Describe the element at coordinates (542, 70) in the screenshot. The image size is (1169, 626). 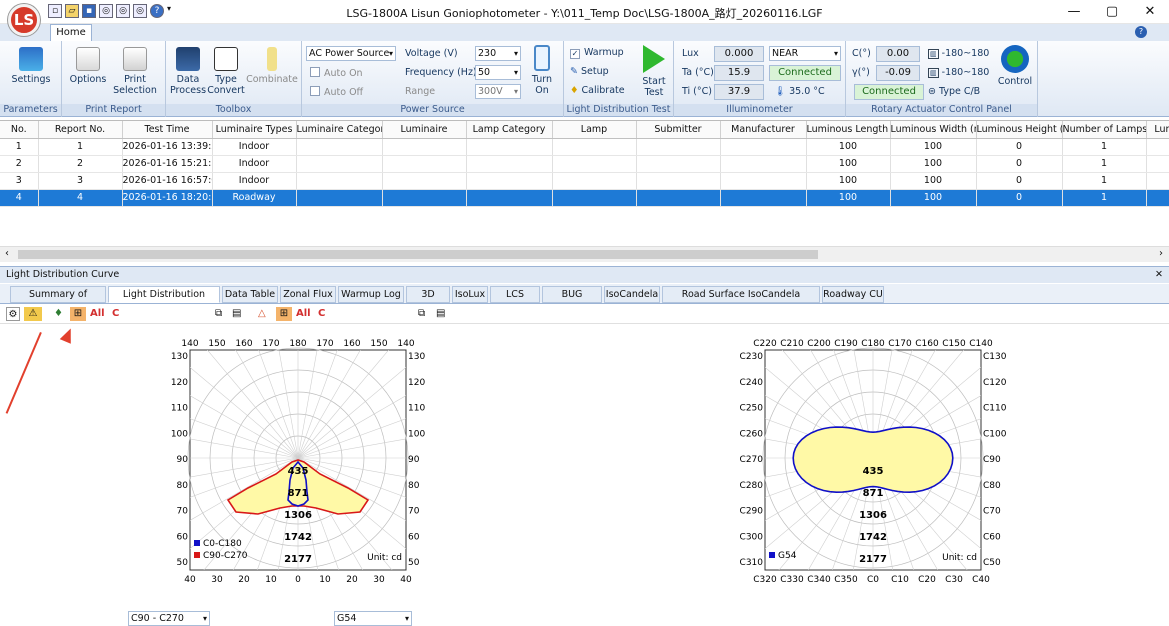
I see `turn-on-button: Turn On` at that location.